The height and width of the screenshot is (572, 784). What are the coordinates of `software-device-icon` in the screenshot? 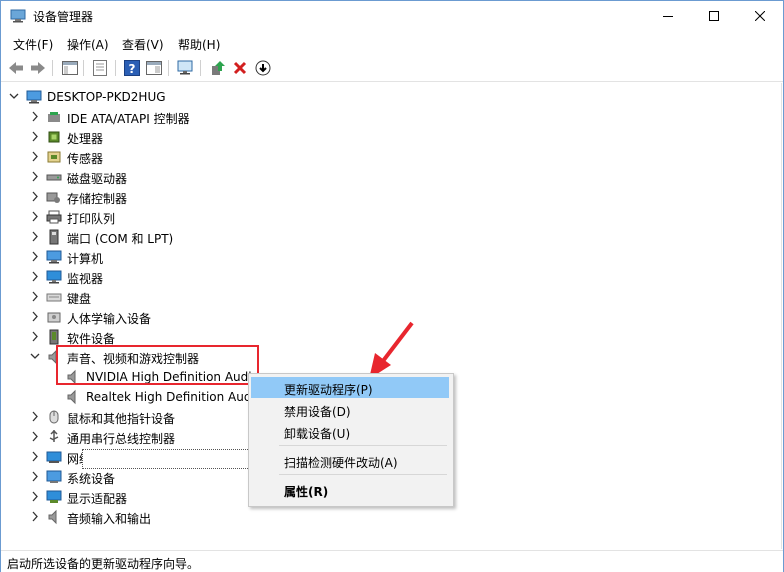 It's located at (54, 337).